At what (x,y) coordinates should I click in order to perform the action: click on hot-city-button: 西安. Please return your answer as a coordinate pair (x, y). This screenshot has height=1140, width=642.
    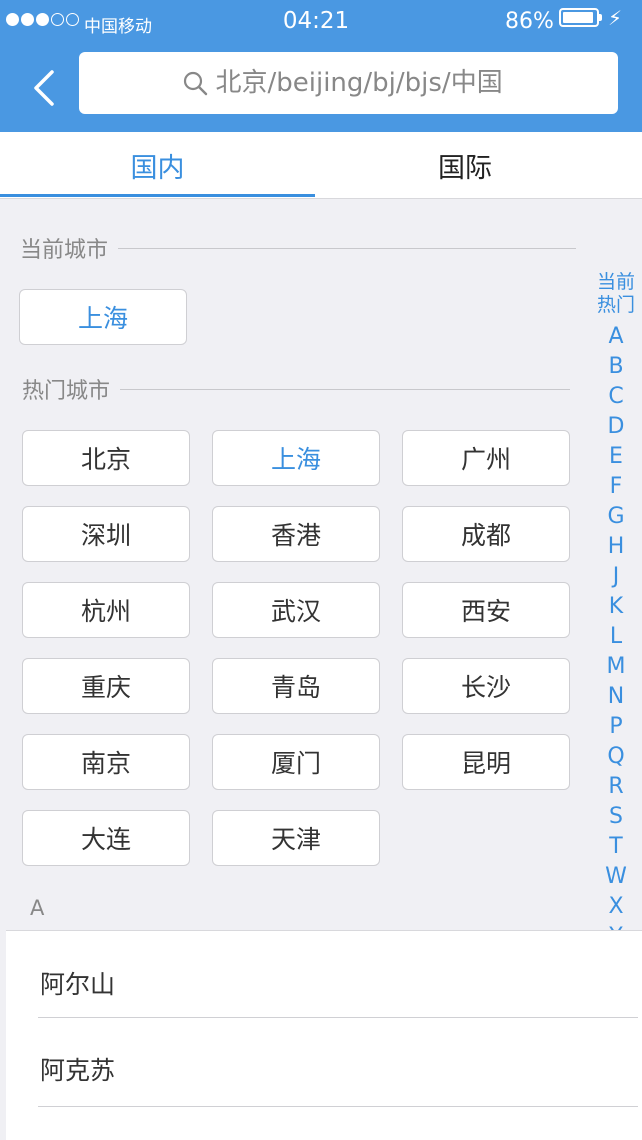
    Looking at the image, I should click on (486, 610).